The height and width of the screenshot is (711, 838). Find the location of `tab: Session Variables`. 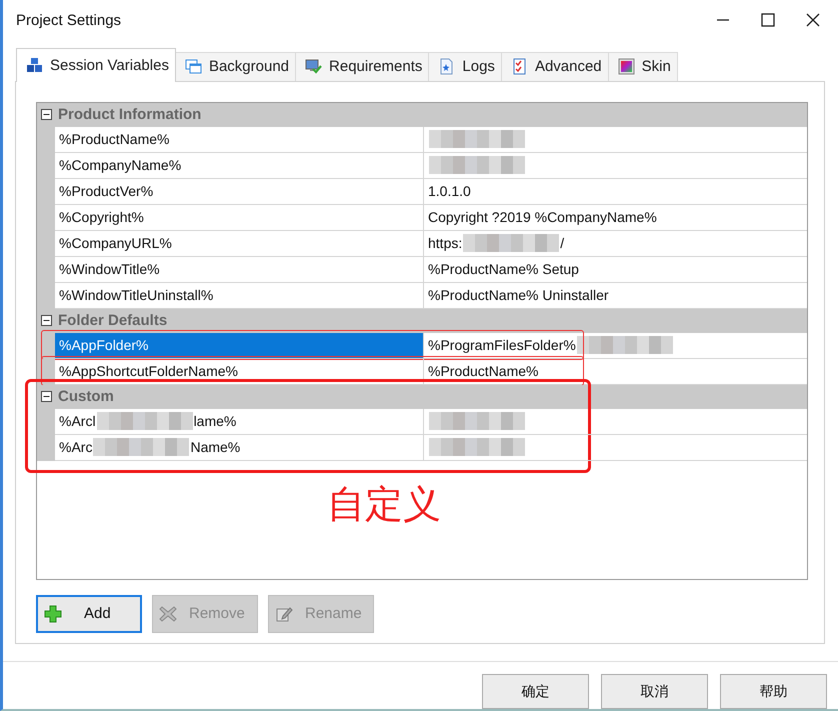

tab: Session Variables is located at coordinates (96, 65).